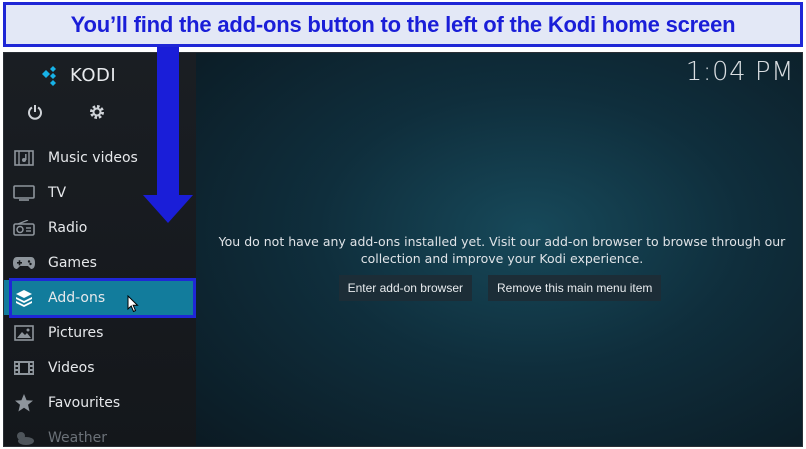 The image size is (806, 449). I want to click on menu-item-label: Pictures, so click(76, 332).